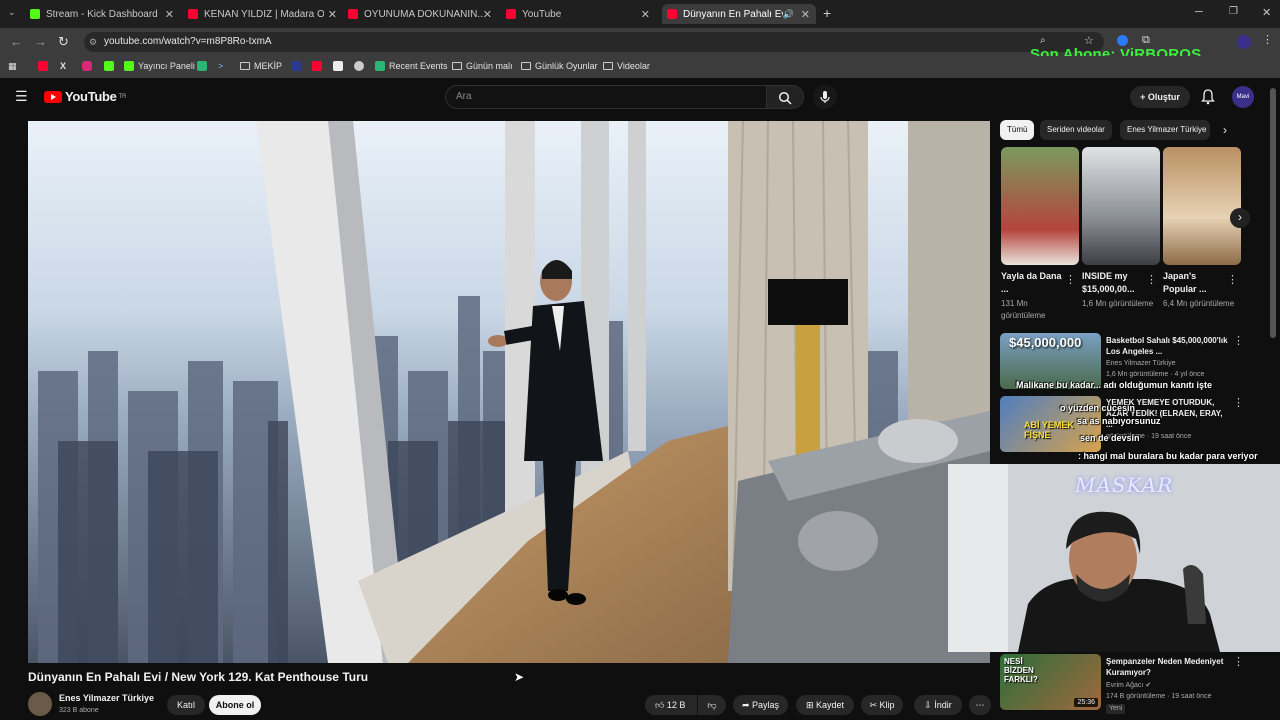 This screenshot has height=720, width=1280. What do you see at coordinates (63, 66) in the screenshot?
I see `bookmark-x: X` at bounding box center [63, 66].